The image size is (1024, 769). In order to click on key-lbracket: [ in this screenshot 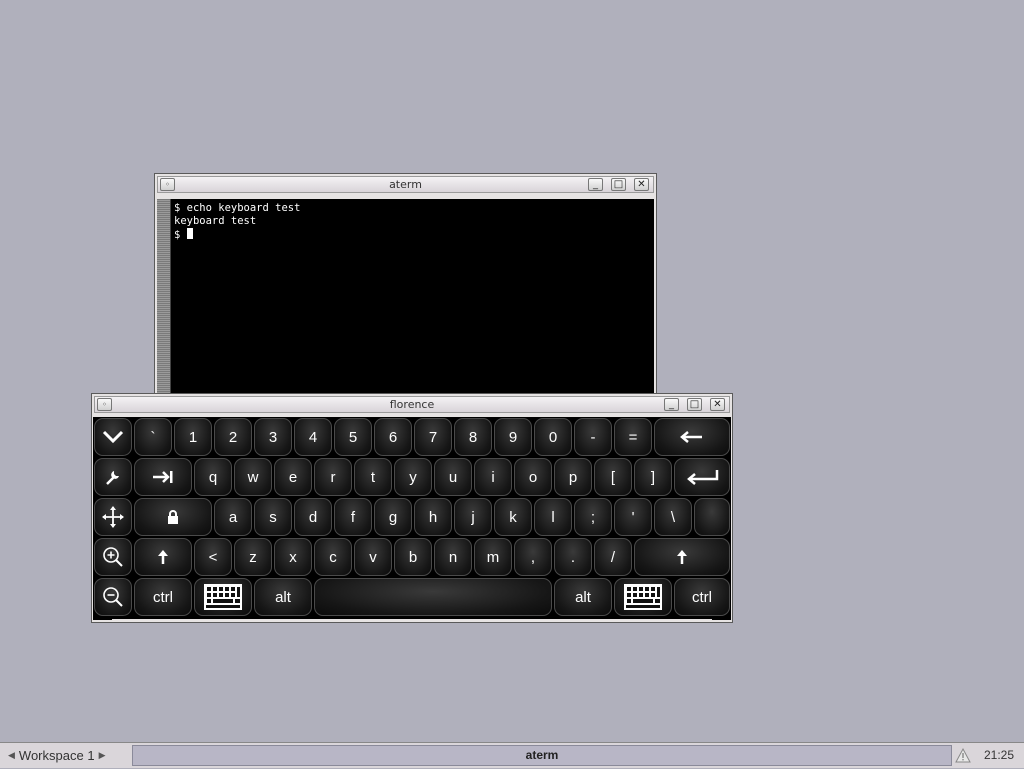, I will do `click(613, 477)`.